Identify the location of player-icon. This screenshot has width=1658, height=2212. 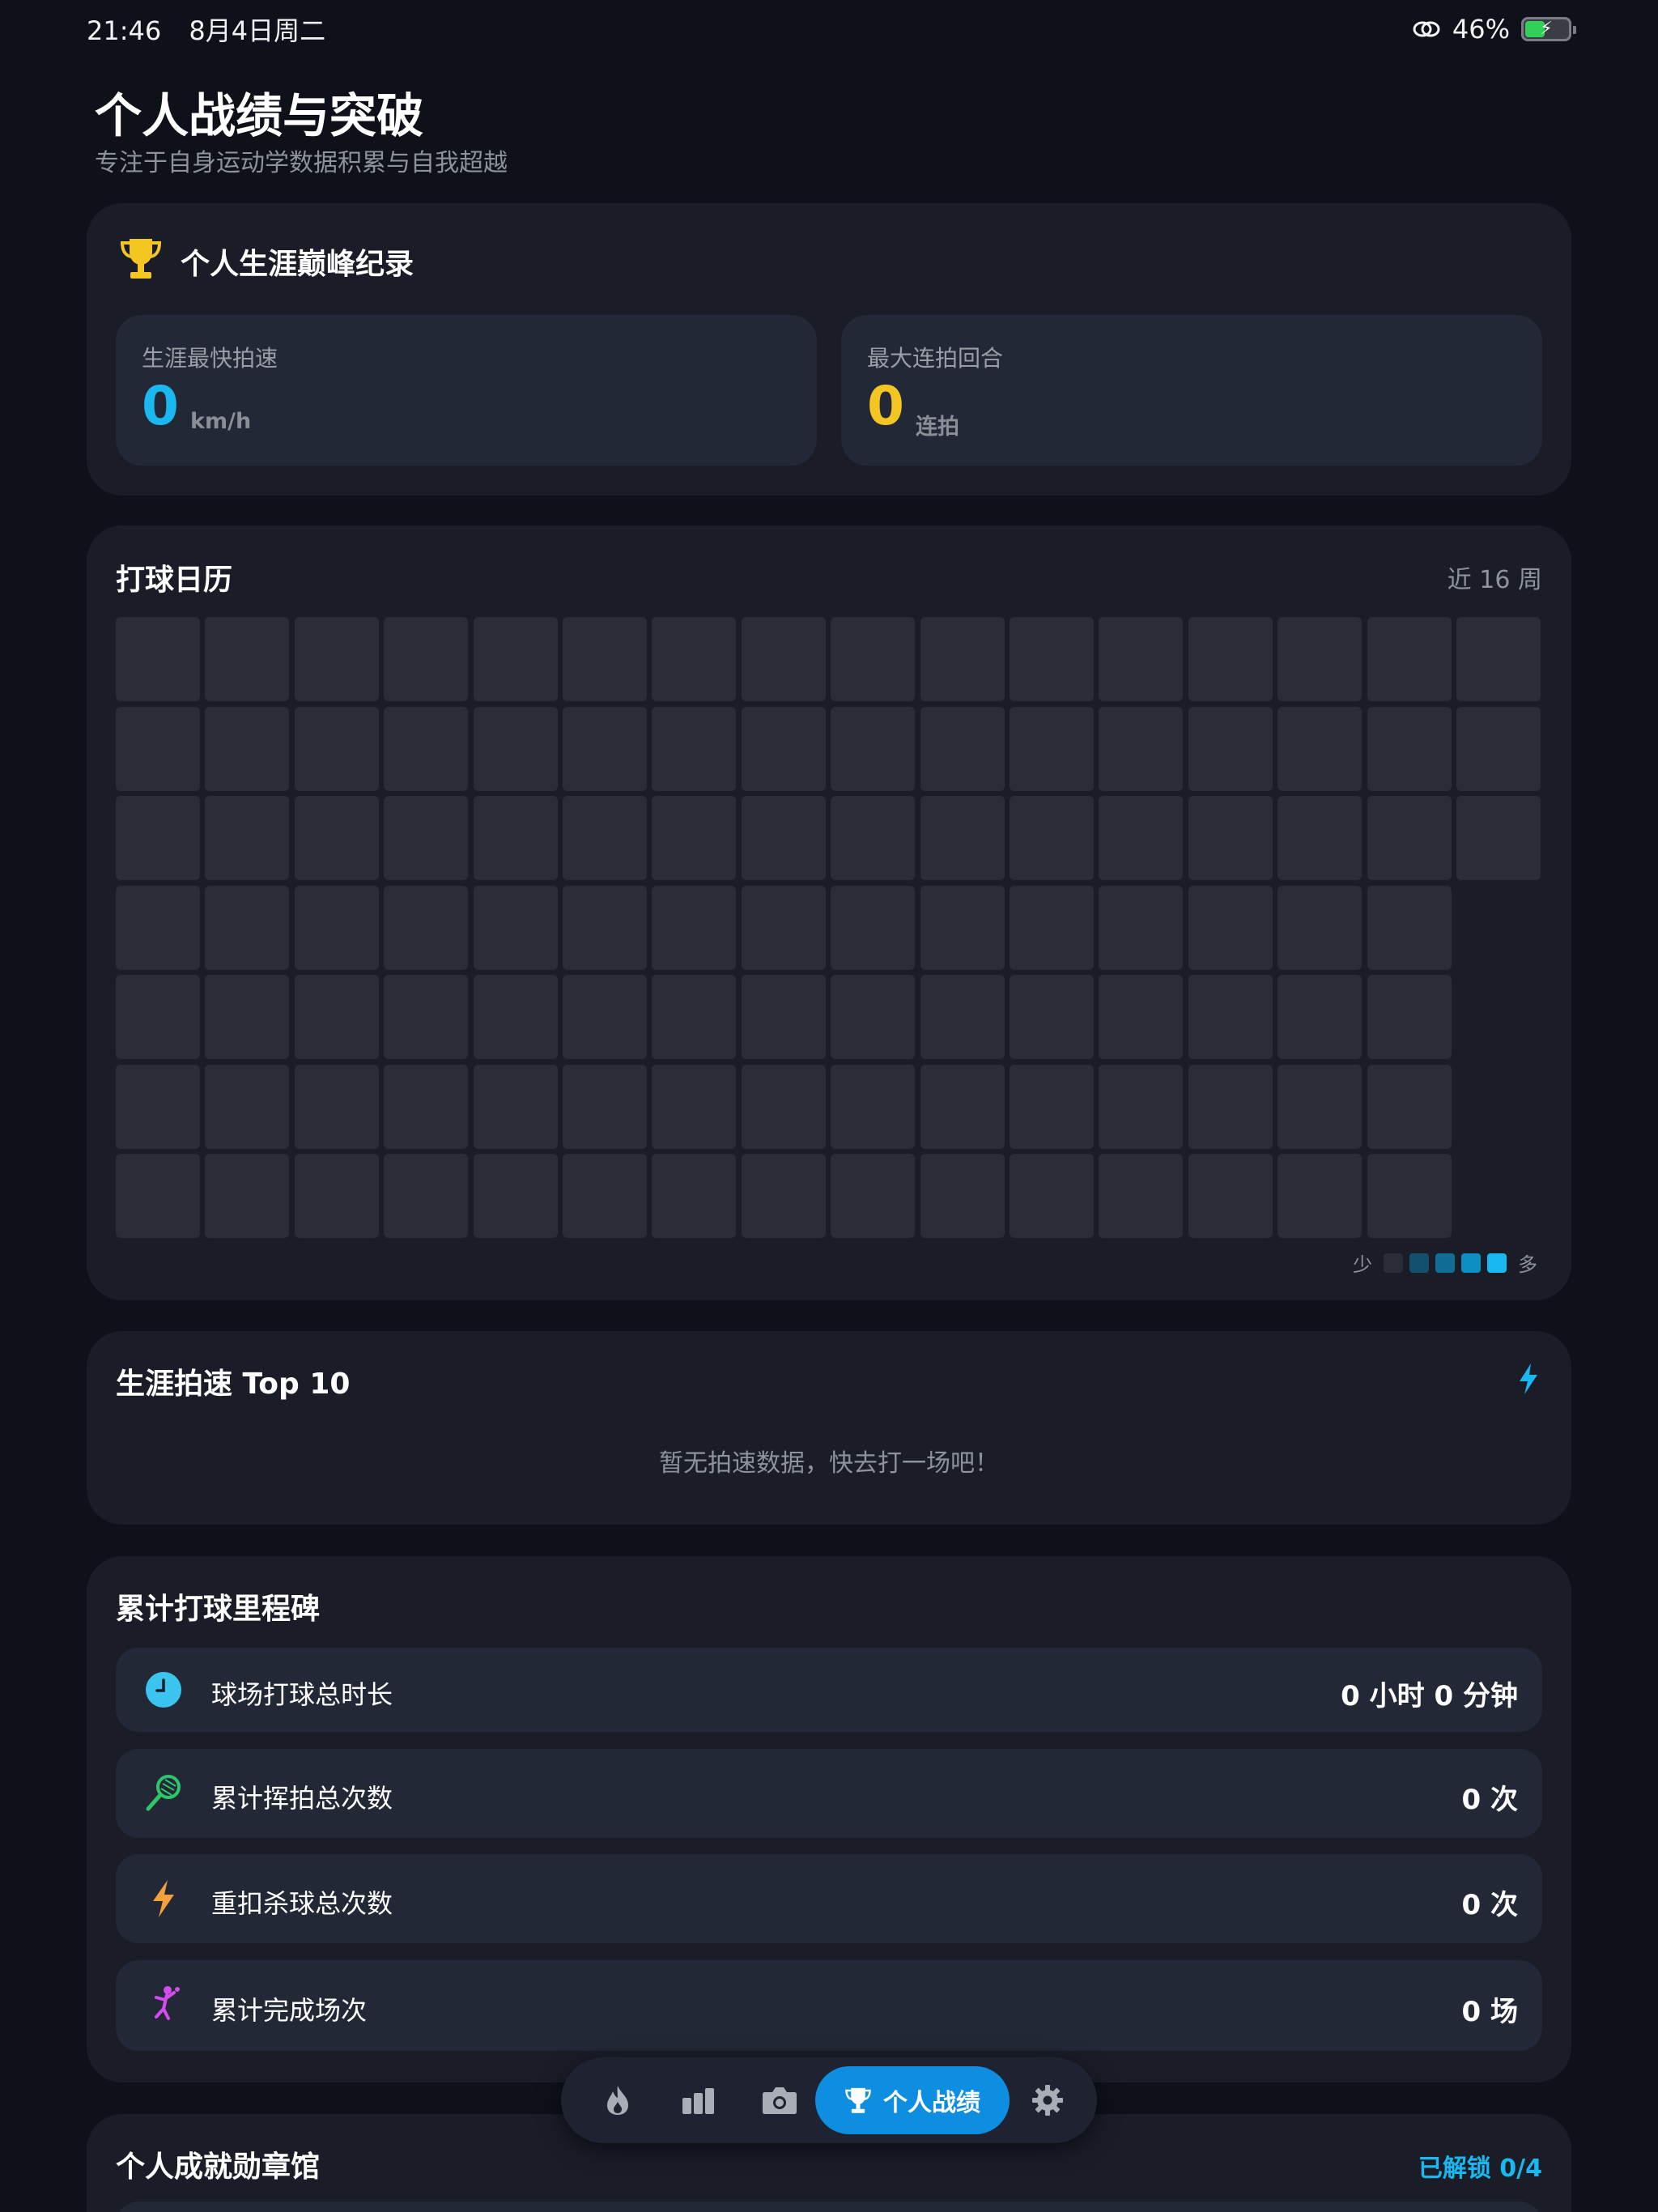
(167, 2003).